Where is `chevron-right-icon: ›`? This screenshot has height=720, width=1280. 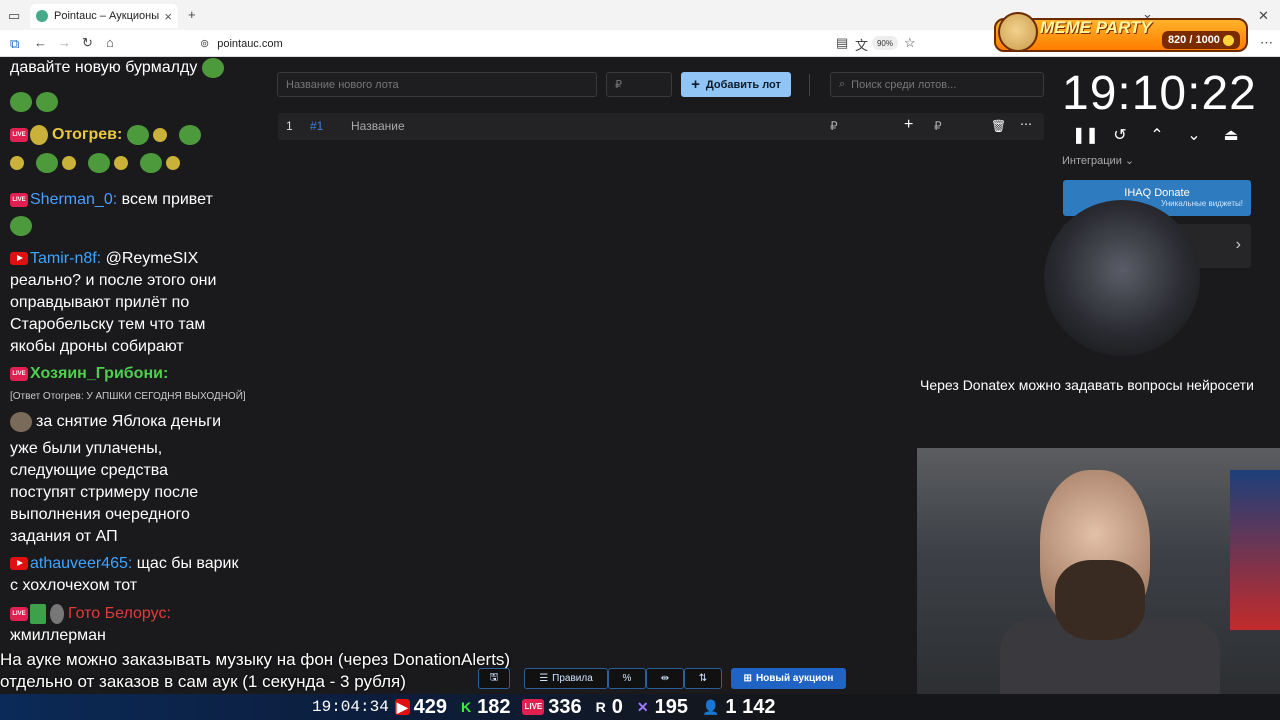 chevron-right-icon: › is located at coordinates (1238, 244).